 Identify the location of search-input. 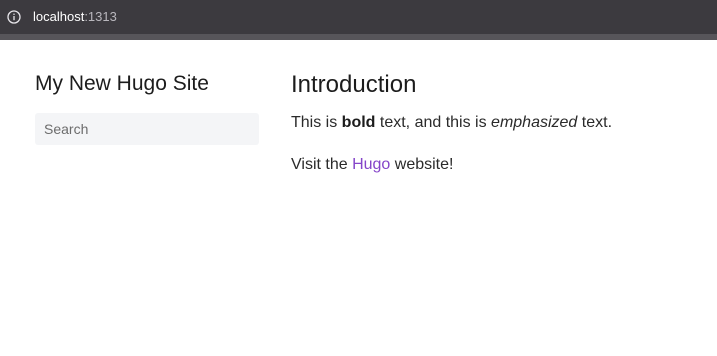
(147, 129).